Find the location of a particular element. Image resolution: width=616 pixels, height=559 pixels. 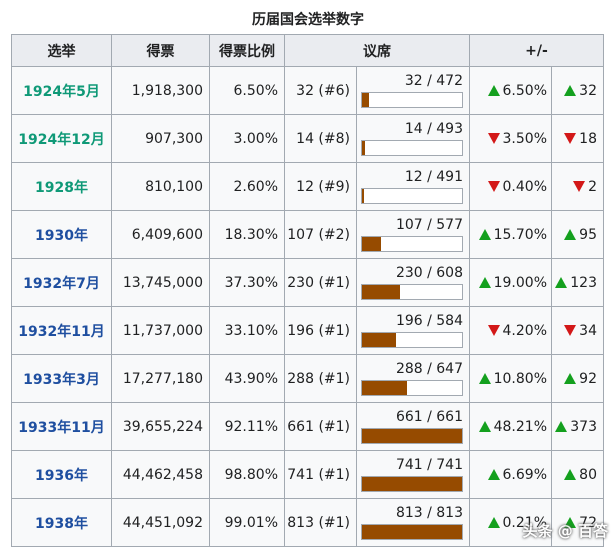

seat-change-cell: 18 is located at coordinates (578, 139).